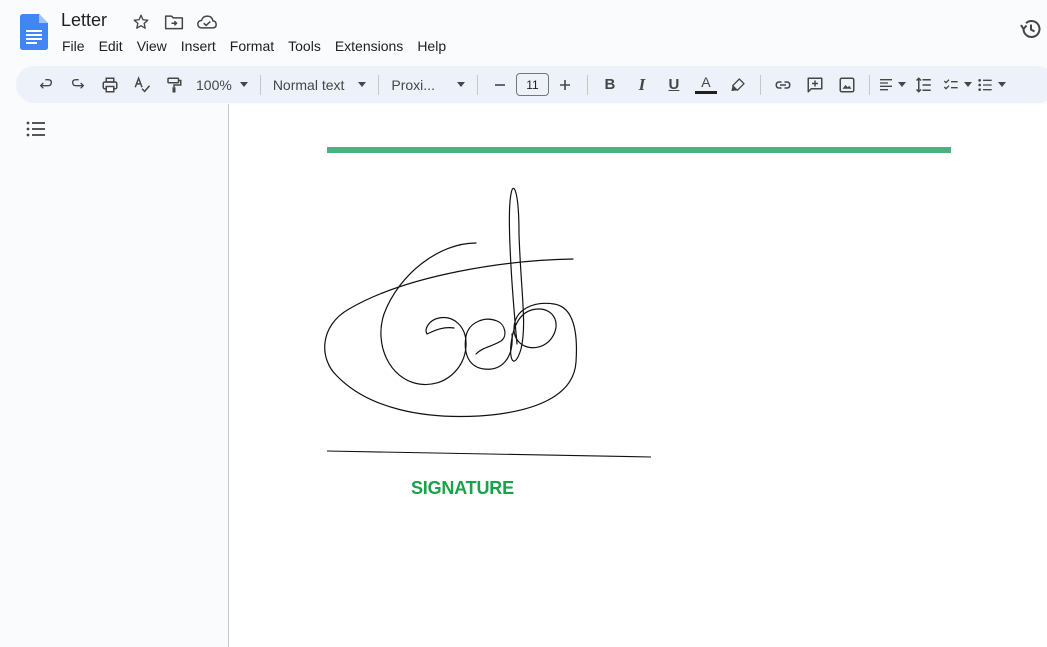 The height and width of the screenshot is (647, 1047). What do you see at coordinates (111, 46) in the screenshot?
I see `menu-edit: Edit` at bounding box center [111, 46].